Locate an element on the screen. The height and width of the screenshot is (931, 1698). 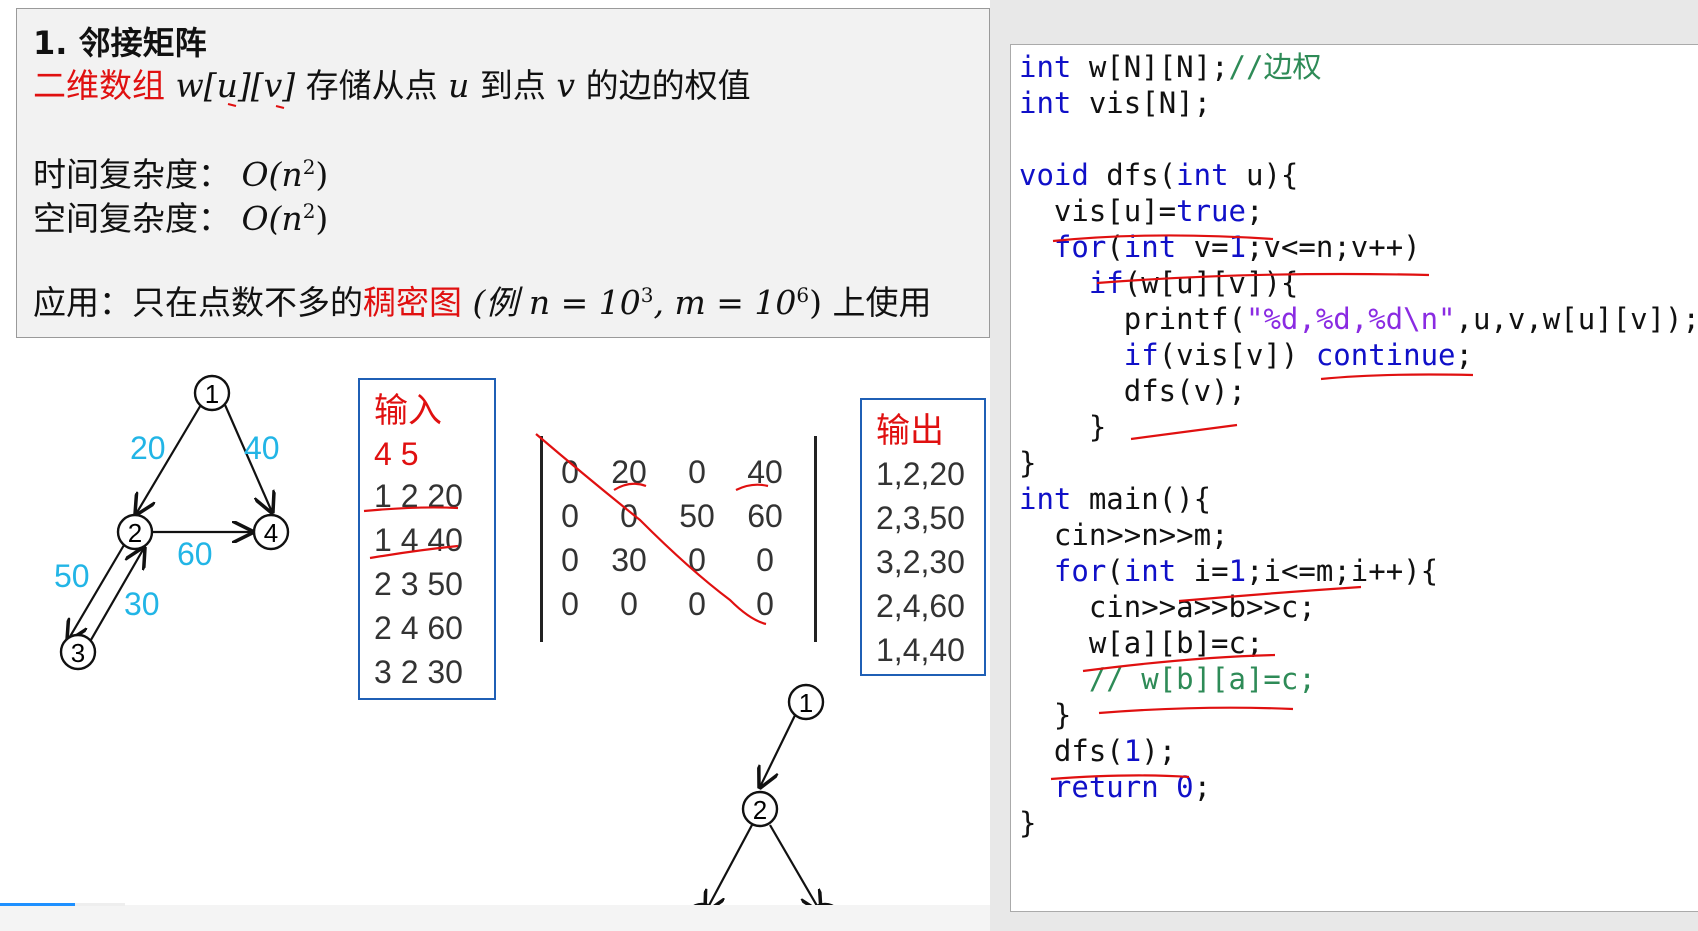
edge-label-1-2: 20 is located at coordinates (148, 448).